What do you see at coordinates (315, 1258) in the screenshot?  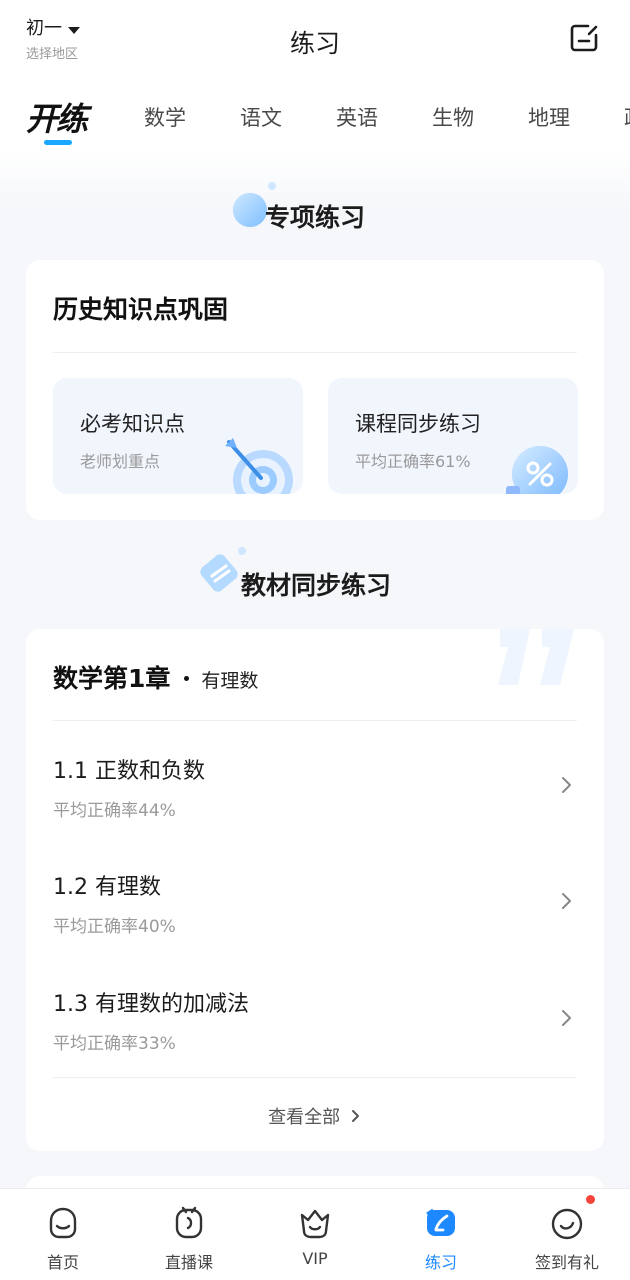 I see `nav-label: VIP` at bounding box center [315, 1258].